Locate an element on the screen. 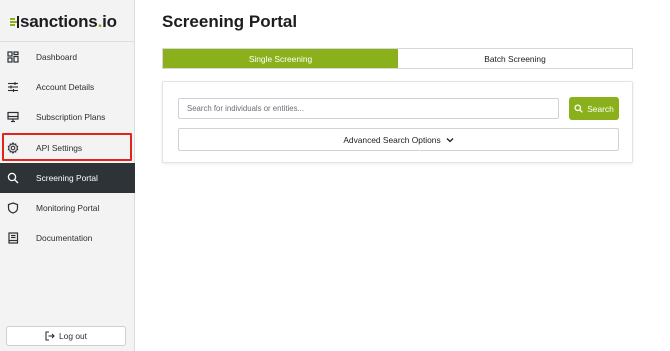 The image size is (670, 351). brand-logo: sanctions.io is located at coordinates (63, 22).